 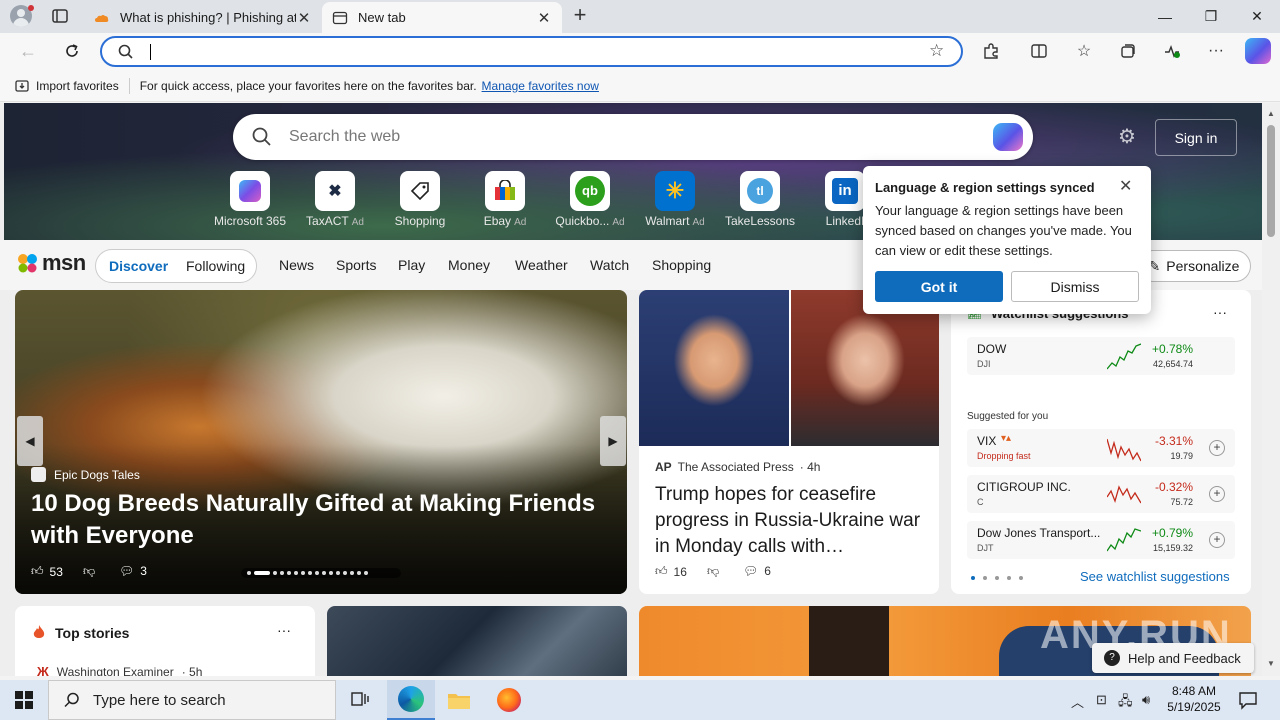 What do you see at coordinates (203, 17) in the screenshot?
I see `tab-phishing: What is phishing? | Phishing atta ✕` at bounding box center [203, 17].